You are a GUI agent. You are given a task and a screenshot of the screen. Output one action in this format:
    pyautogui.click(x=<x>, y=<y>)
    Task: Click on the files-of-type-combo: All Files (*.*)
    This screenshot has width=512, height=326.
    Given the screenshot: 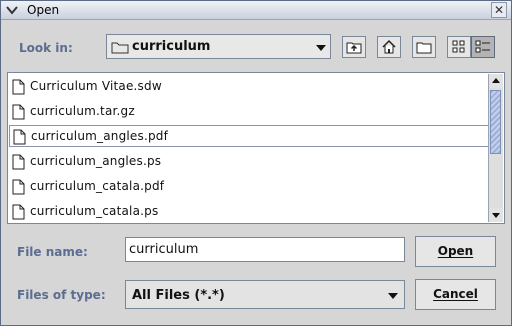 What is the action you would take?
    pyautogui.click(x=265, y=294)
    